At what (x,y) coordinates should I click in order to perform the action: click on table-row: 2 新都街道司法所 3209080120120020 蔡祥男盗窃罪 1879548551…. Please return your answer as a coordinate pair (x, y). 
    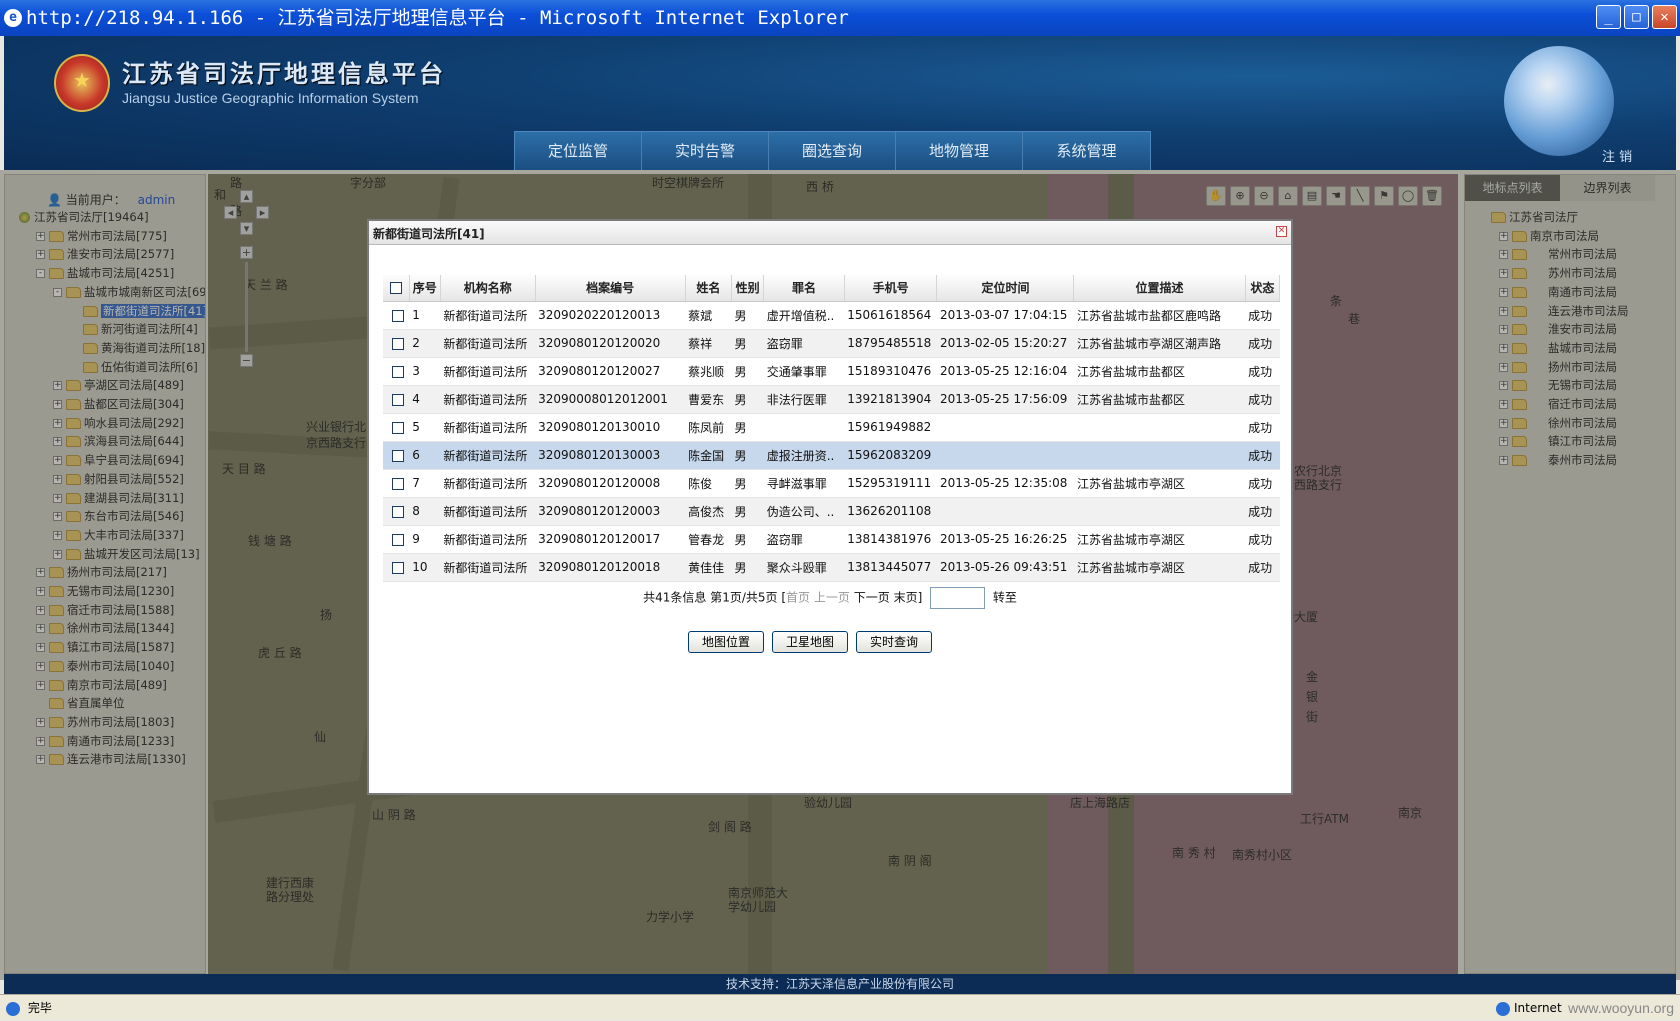
    Looking at the image, I should click on (831, 343).